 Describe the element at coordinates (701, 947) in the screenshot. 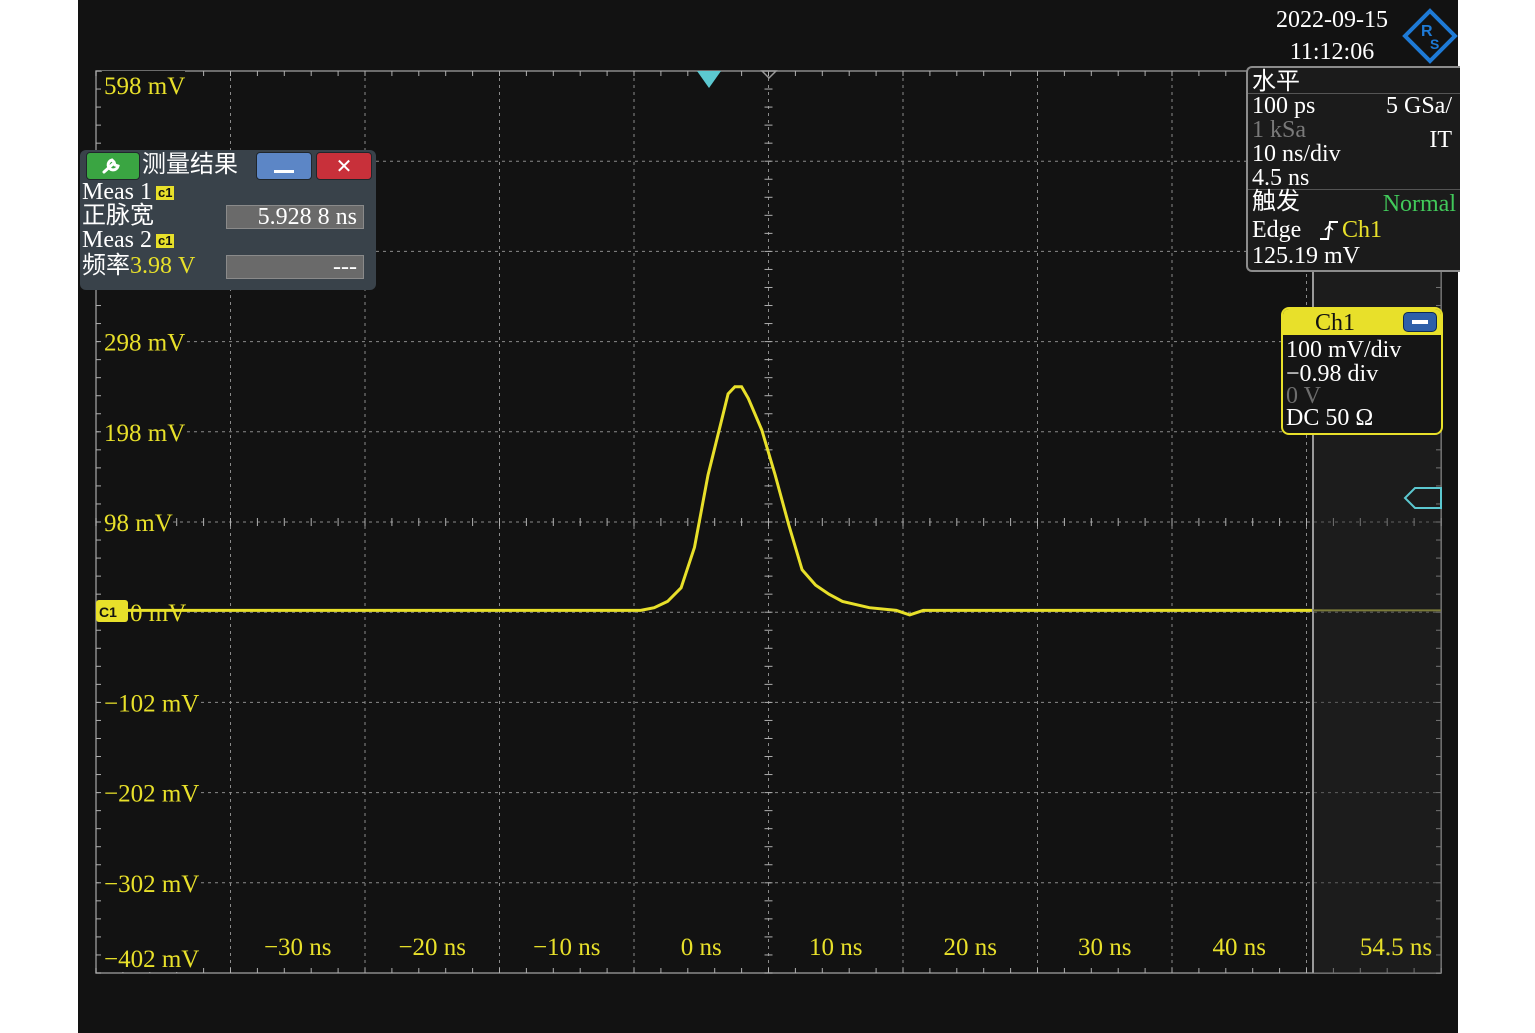

I see `x-tick-label: 0 ns` at that location.